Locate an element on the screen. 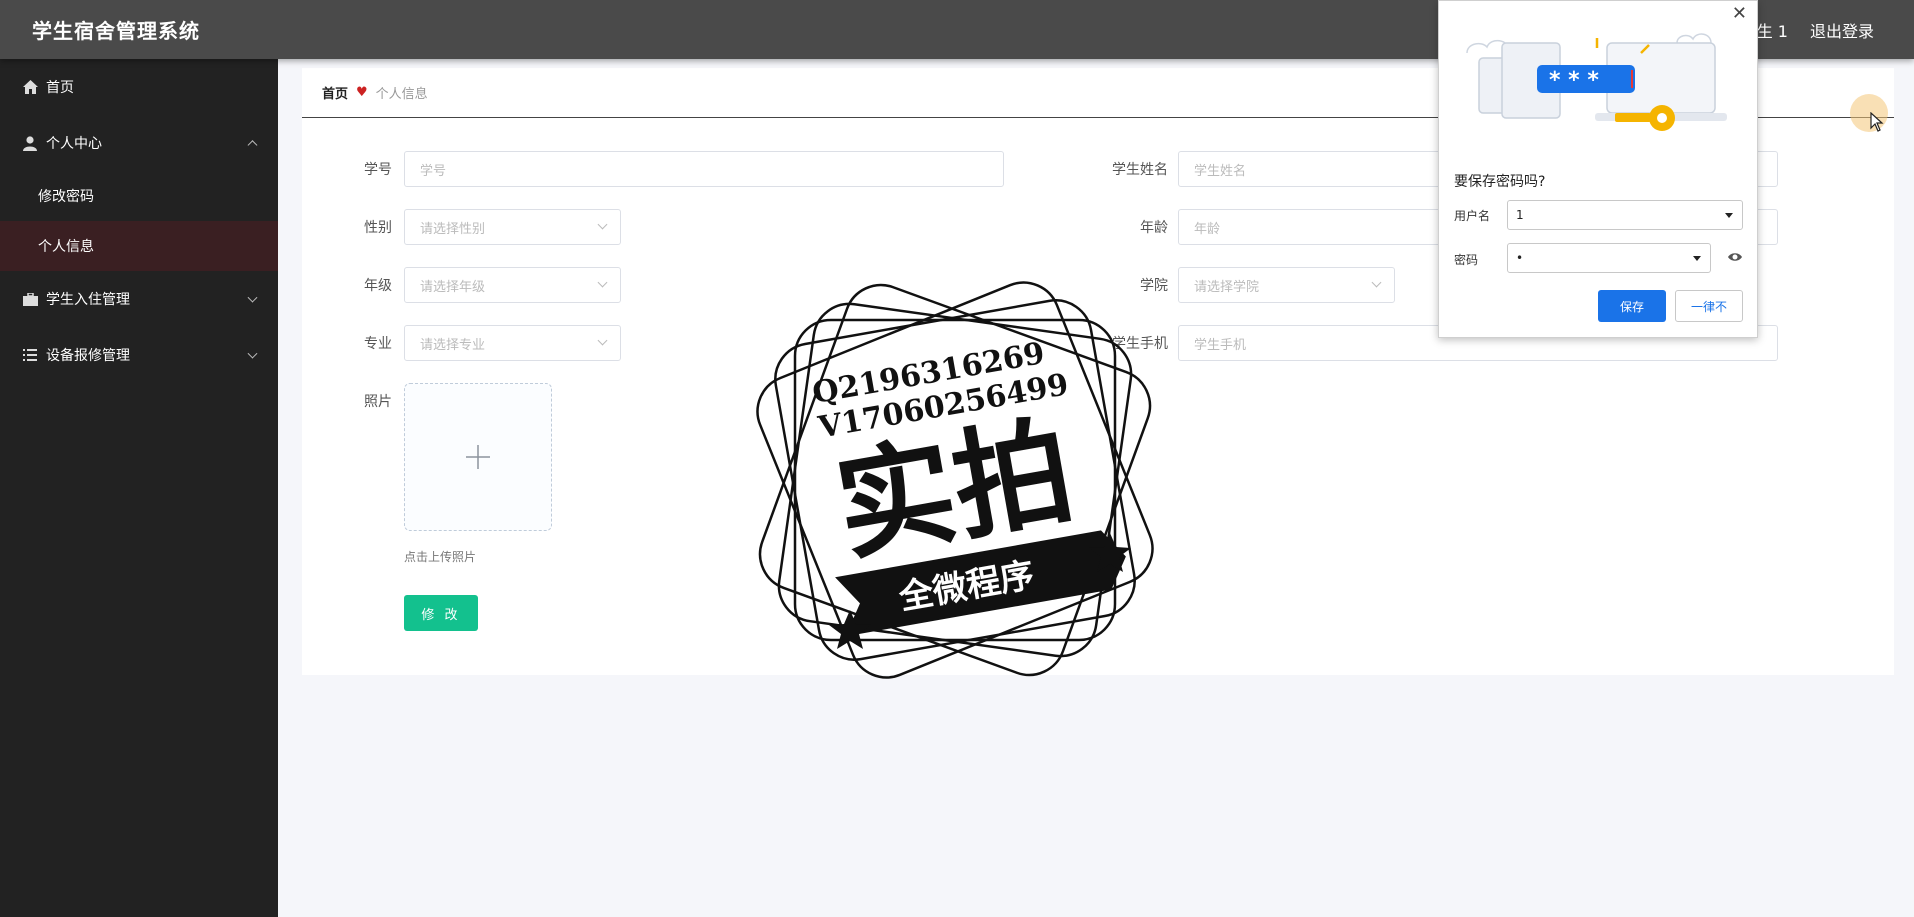 The image size is (1914, 917). save-password-popup: ✕ * * * 要保存密码吗? 用户名 1 密码 • 保存 一律不 is located at coordinates (1598, 169).